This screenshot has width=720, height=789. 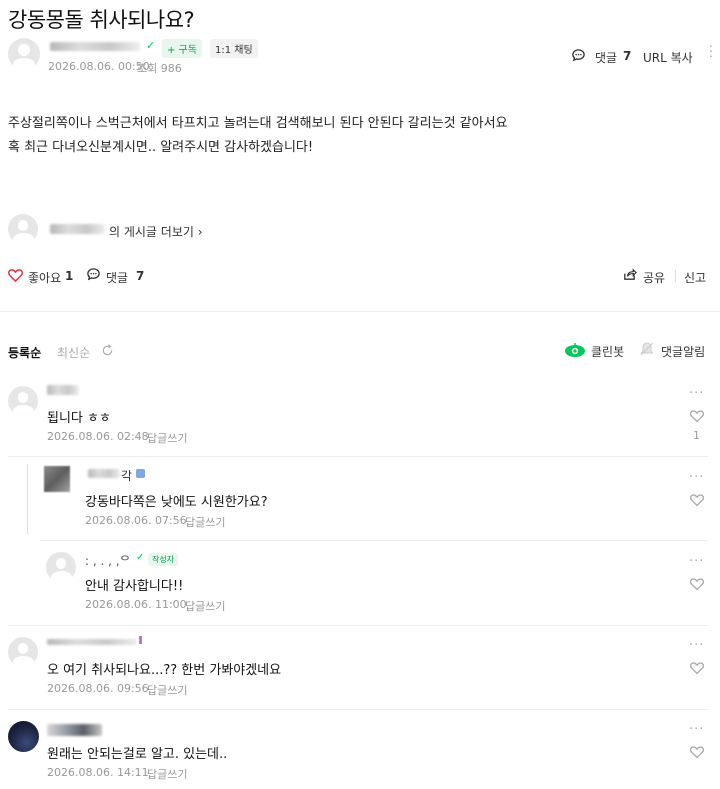 I want to click on badge-icon, so click(x=140, y=640).